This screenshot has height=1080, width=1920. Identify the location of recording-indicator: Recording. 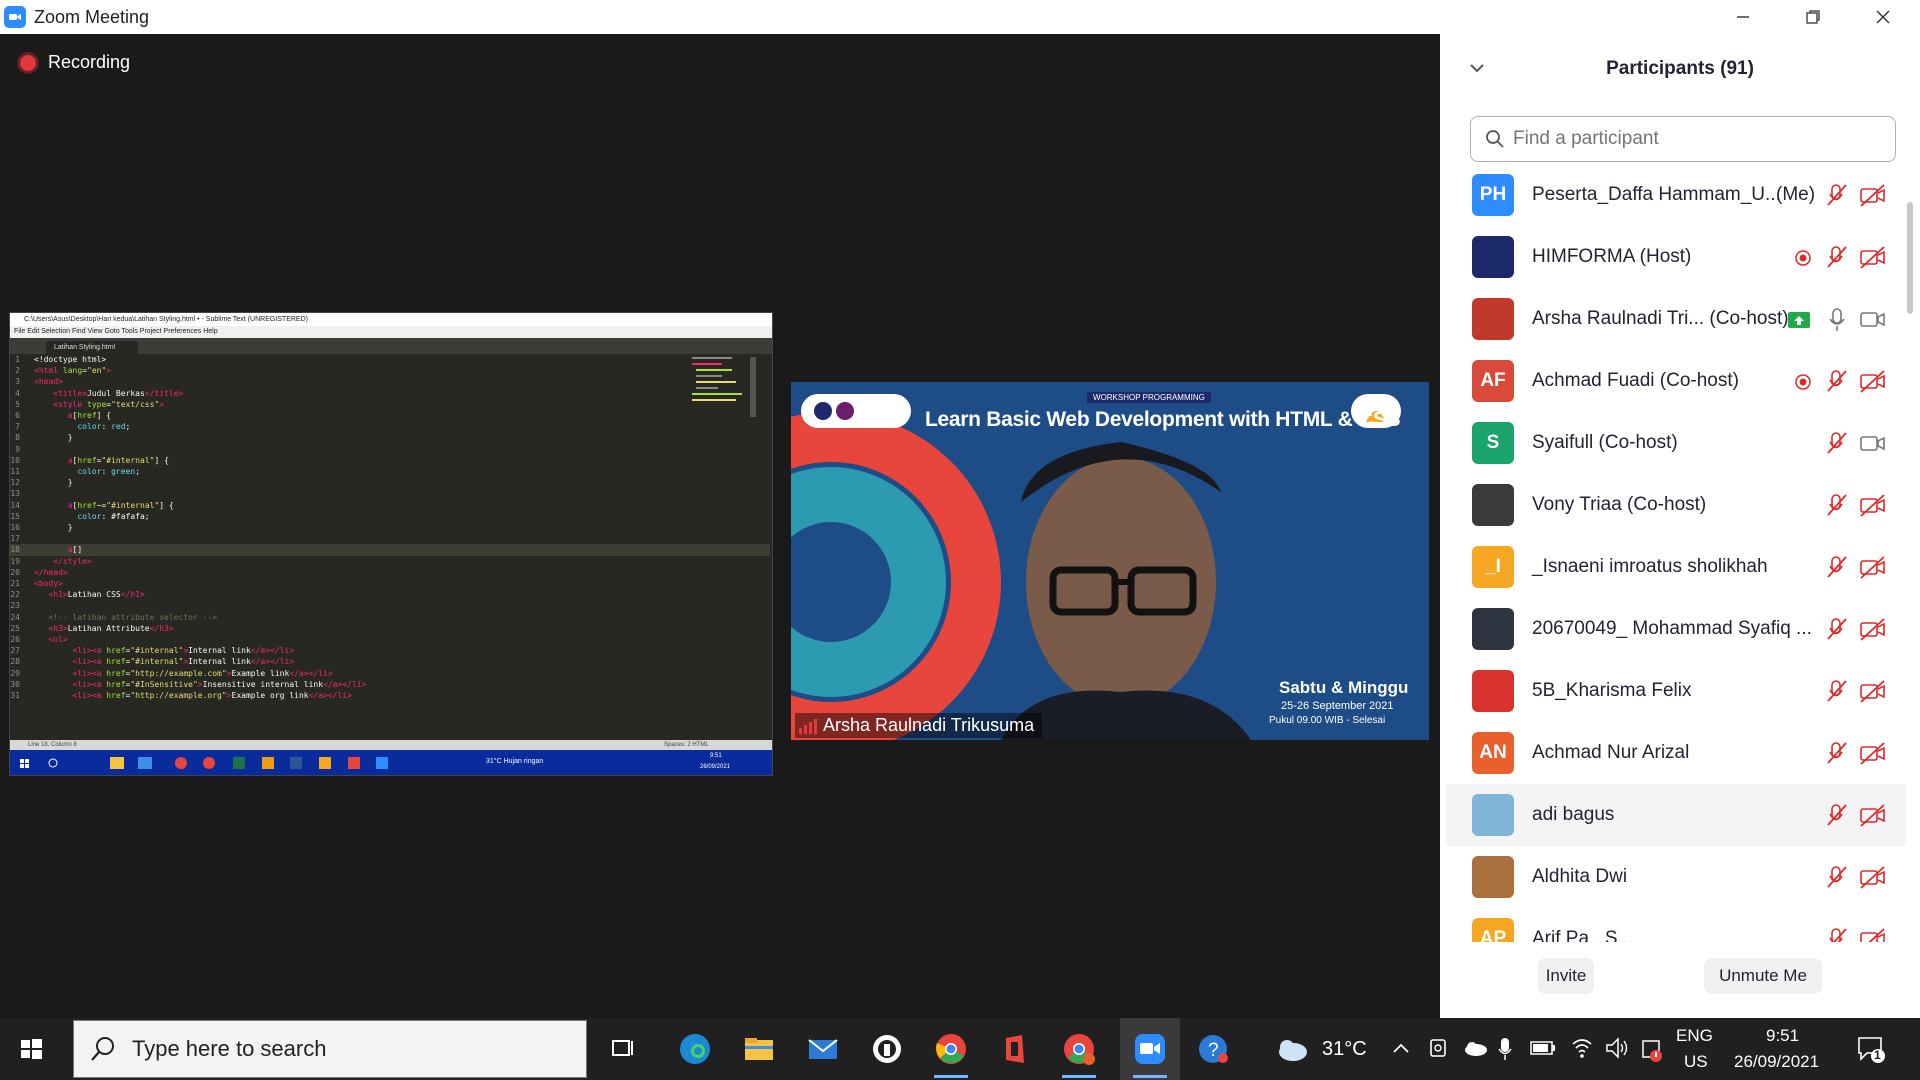
(75, 62).